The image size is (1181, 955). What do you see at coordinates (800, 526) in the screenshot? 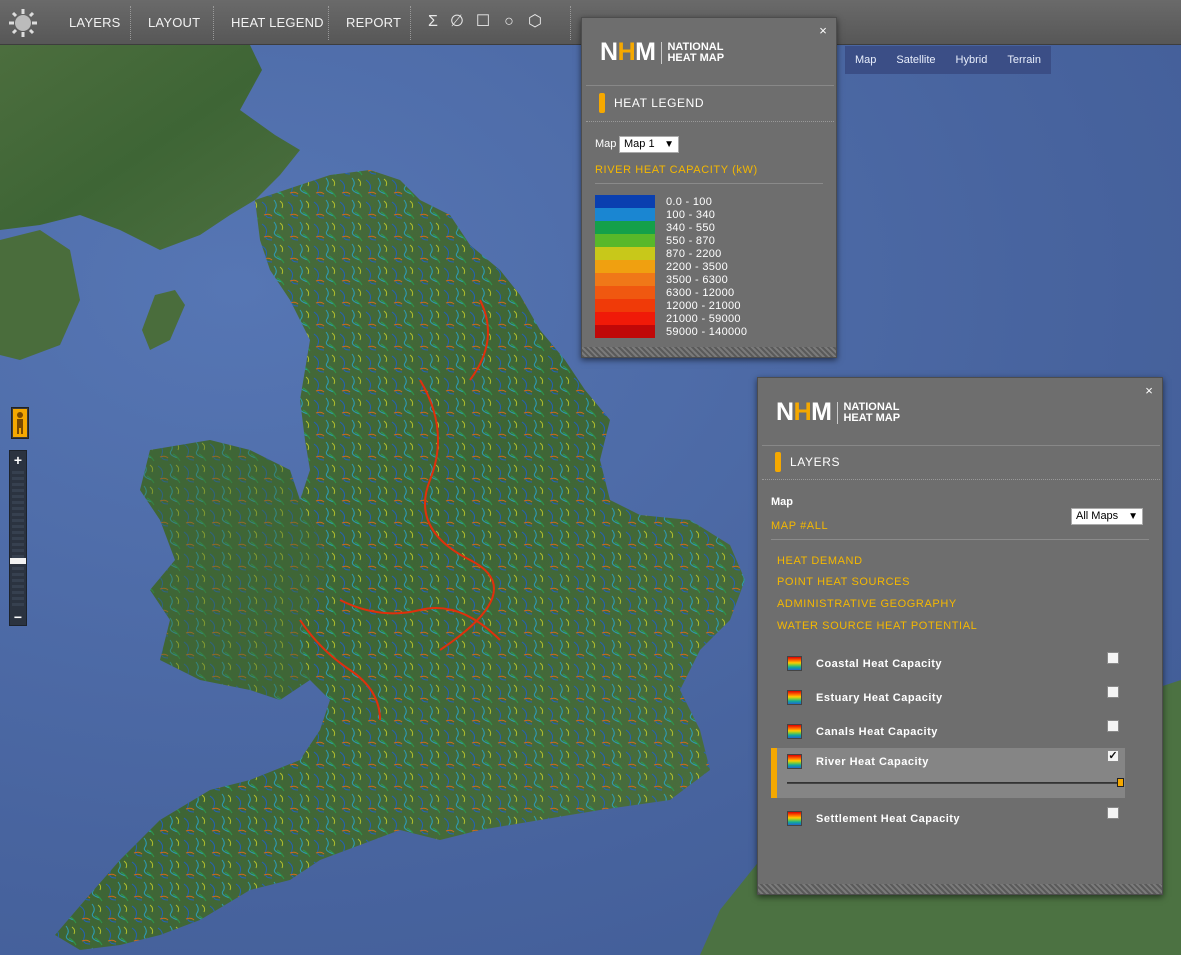
I see `map-id-label: MAP #ALL` at bounding box center [800, 526].